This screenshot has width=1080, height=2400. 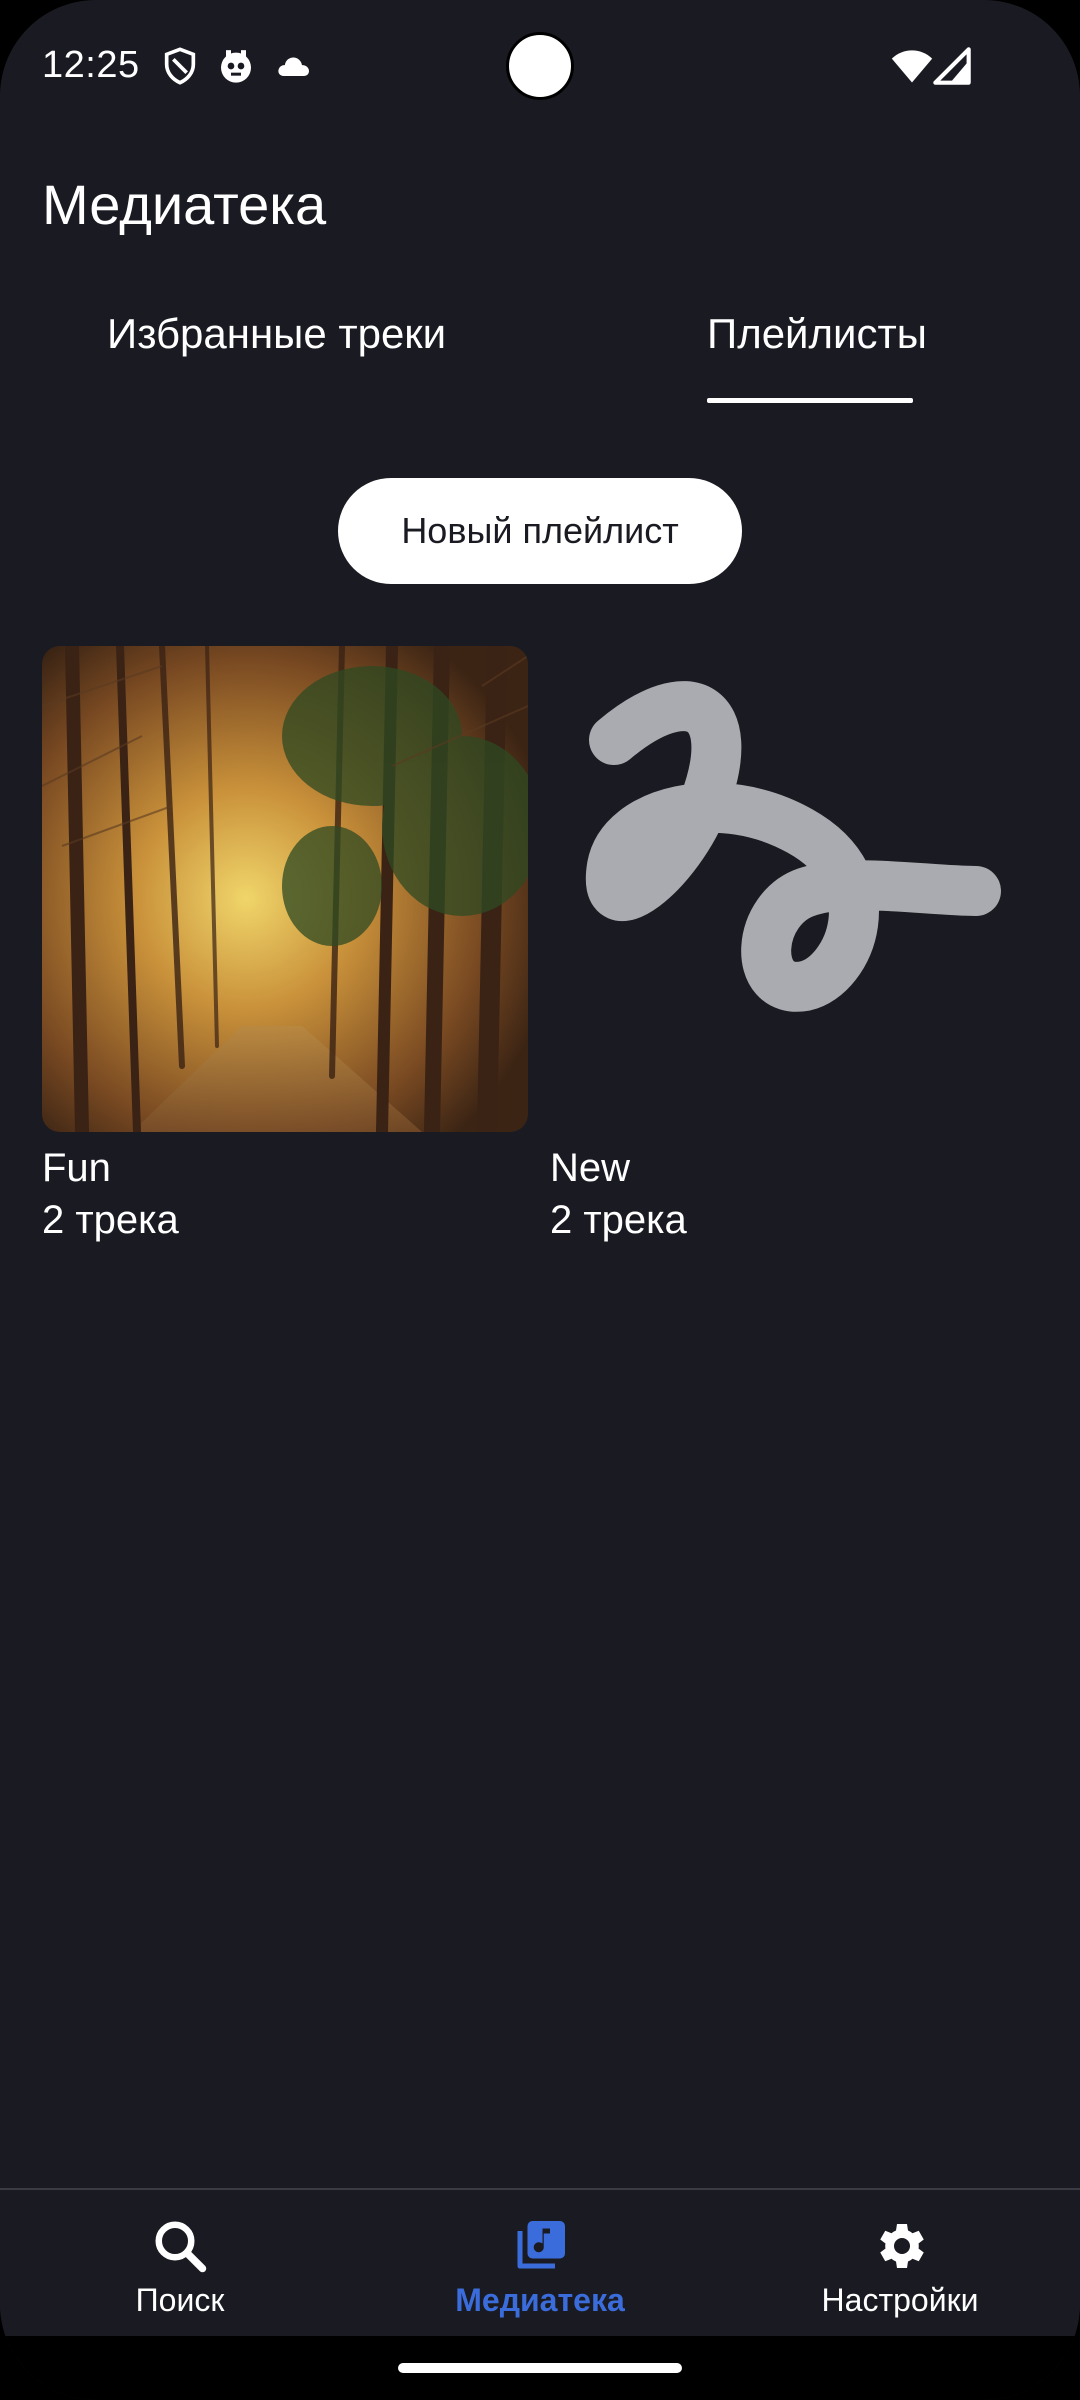 I want to click on home-indicator, so click(x=540, y=2368).